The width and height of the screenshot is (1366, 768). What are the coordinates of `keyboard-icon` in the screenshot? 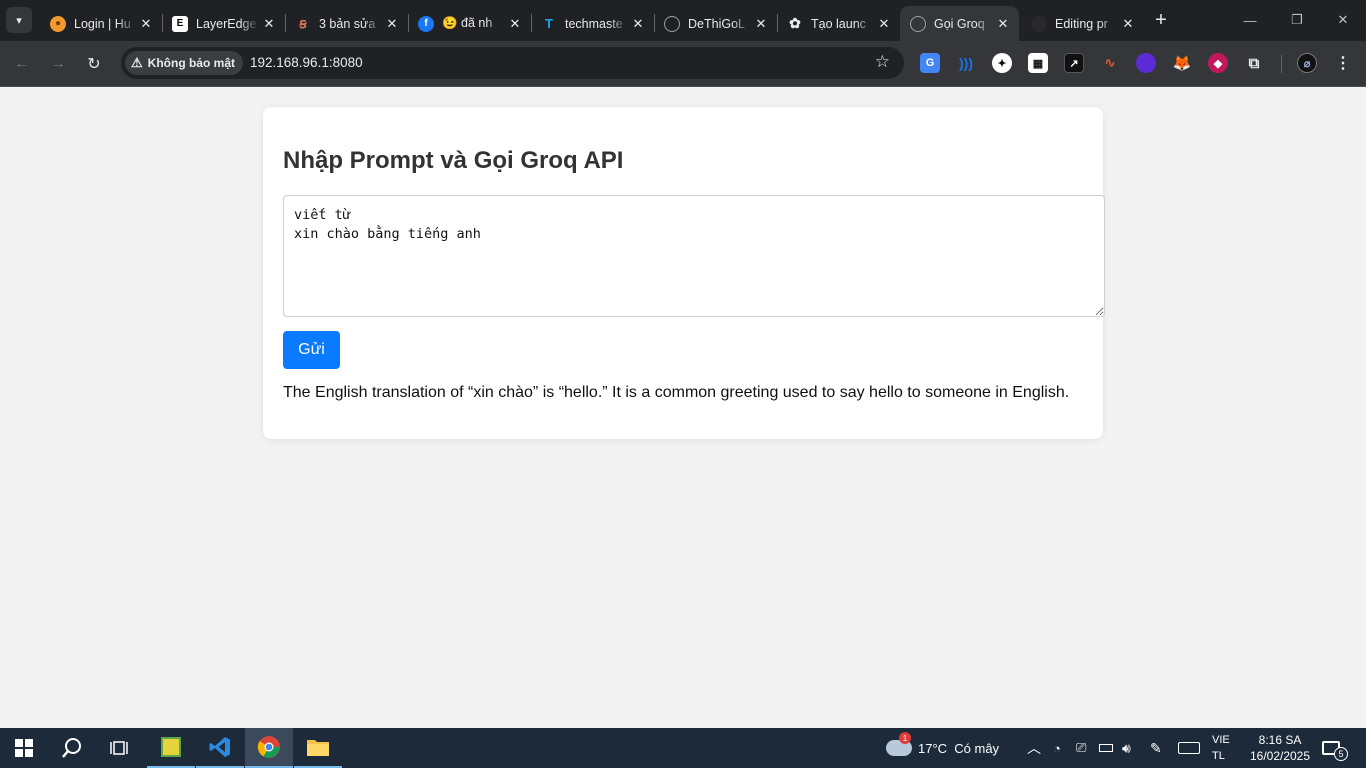 It's located at (1189, 748).